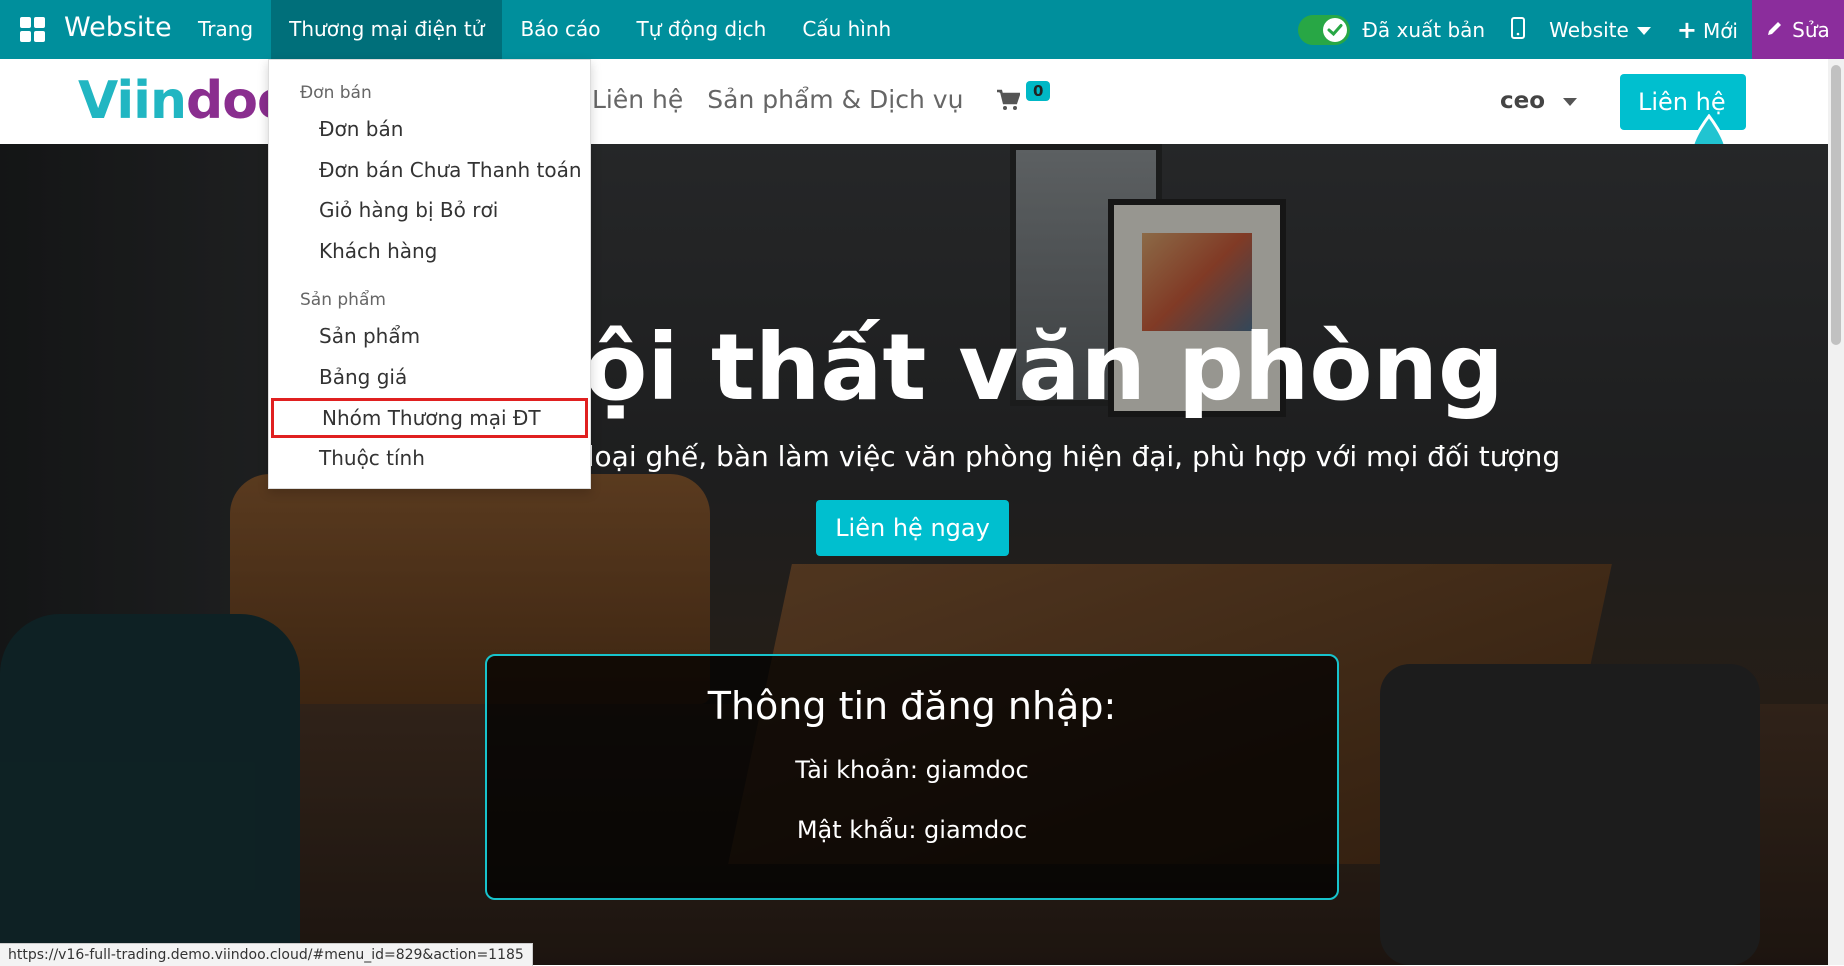 This screenshot has height=966, width=1844. Describe the element at coordinates (429, 251) in the screenshot. I see `dropdown-item-khach-hang: Khách hàng` at that location.